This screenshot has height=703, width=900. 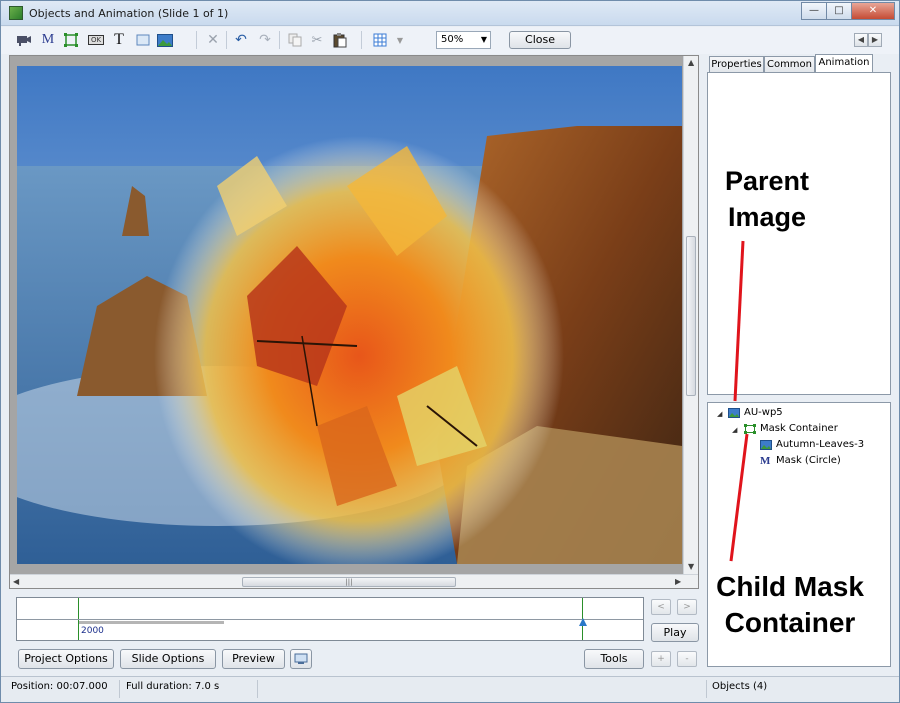 What do you see at coordinates (808, 460) in the screenshot?
I see `tree-item-label: Mask (Circle)` at bounding box center [808, 460].